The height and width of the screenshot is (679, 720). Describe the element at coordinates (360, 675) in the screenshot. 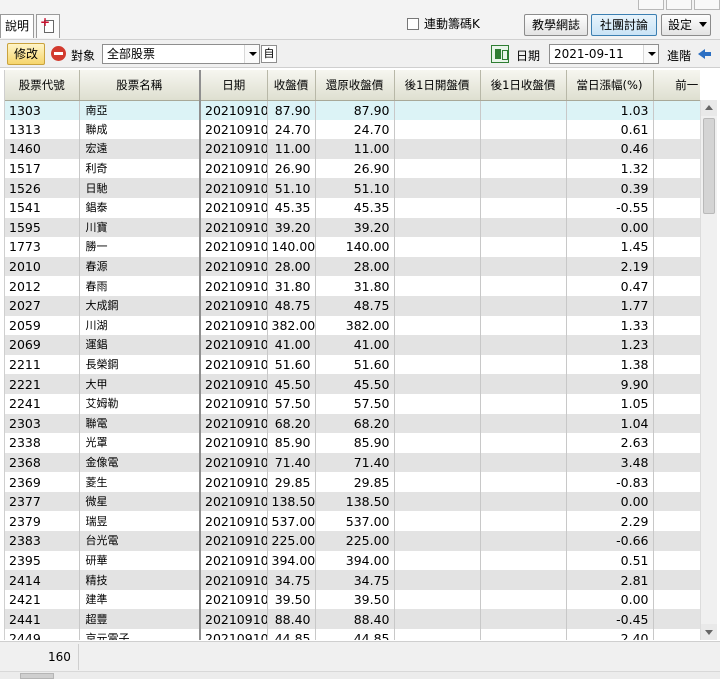

I see `horizontal-scrollbar` at that location.